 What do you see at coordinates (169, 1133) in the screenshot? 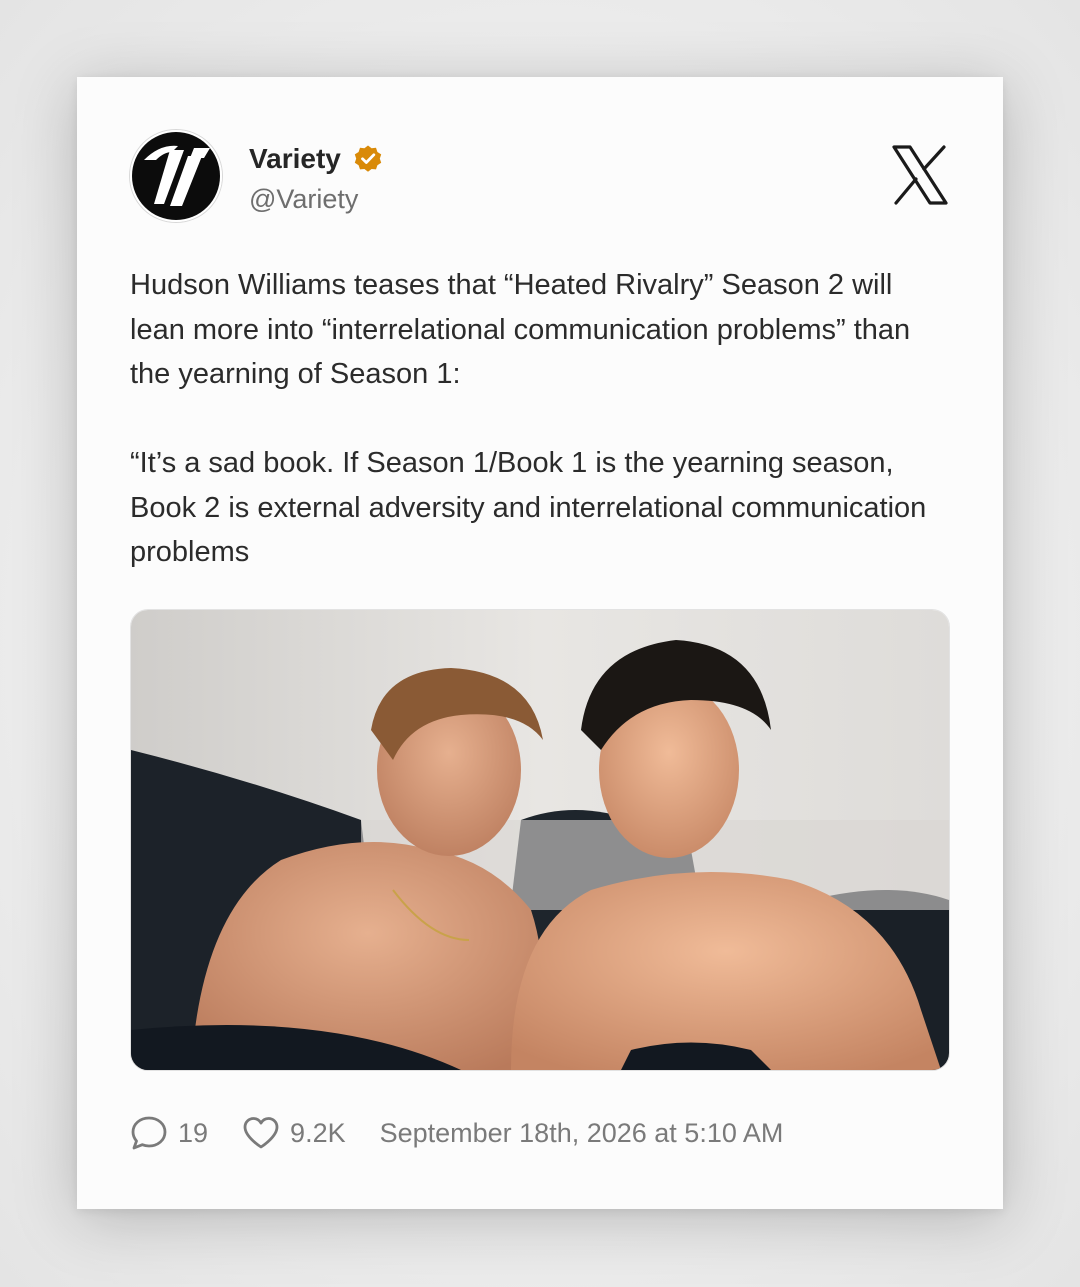
I see `reply-metric: 19` at bounding box center [169, 1133].